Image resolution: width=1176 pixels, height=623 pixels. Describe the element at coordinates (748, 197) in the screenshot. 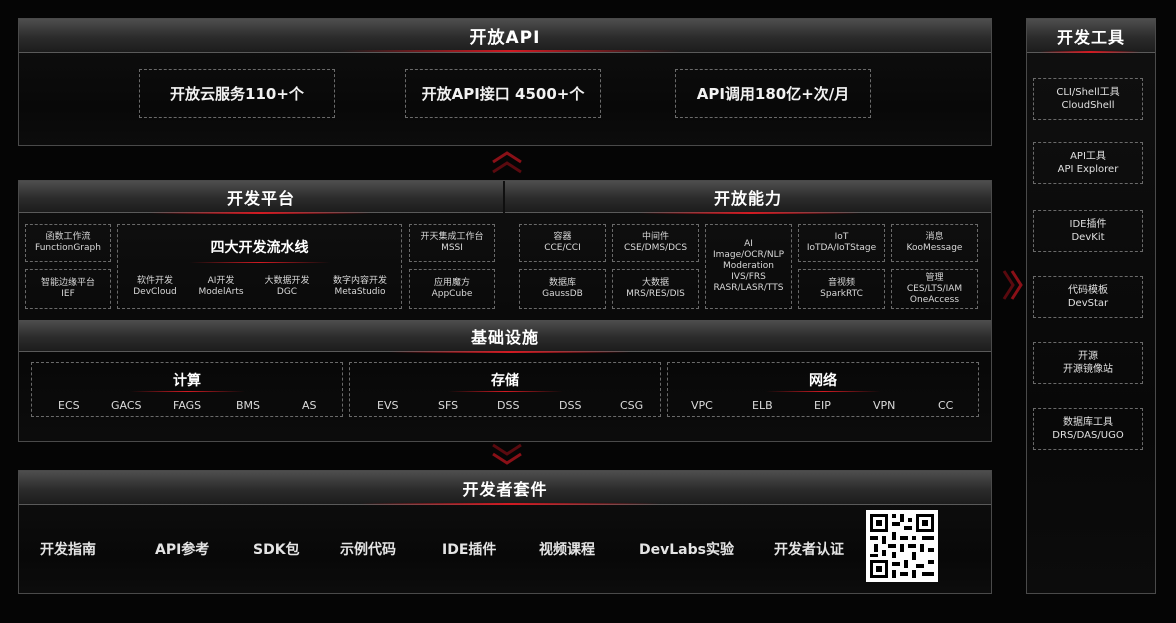

I see `open-capability-title: 开放能力` at that location.